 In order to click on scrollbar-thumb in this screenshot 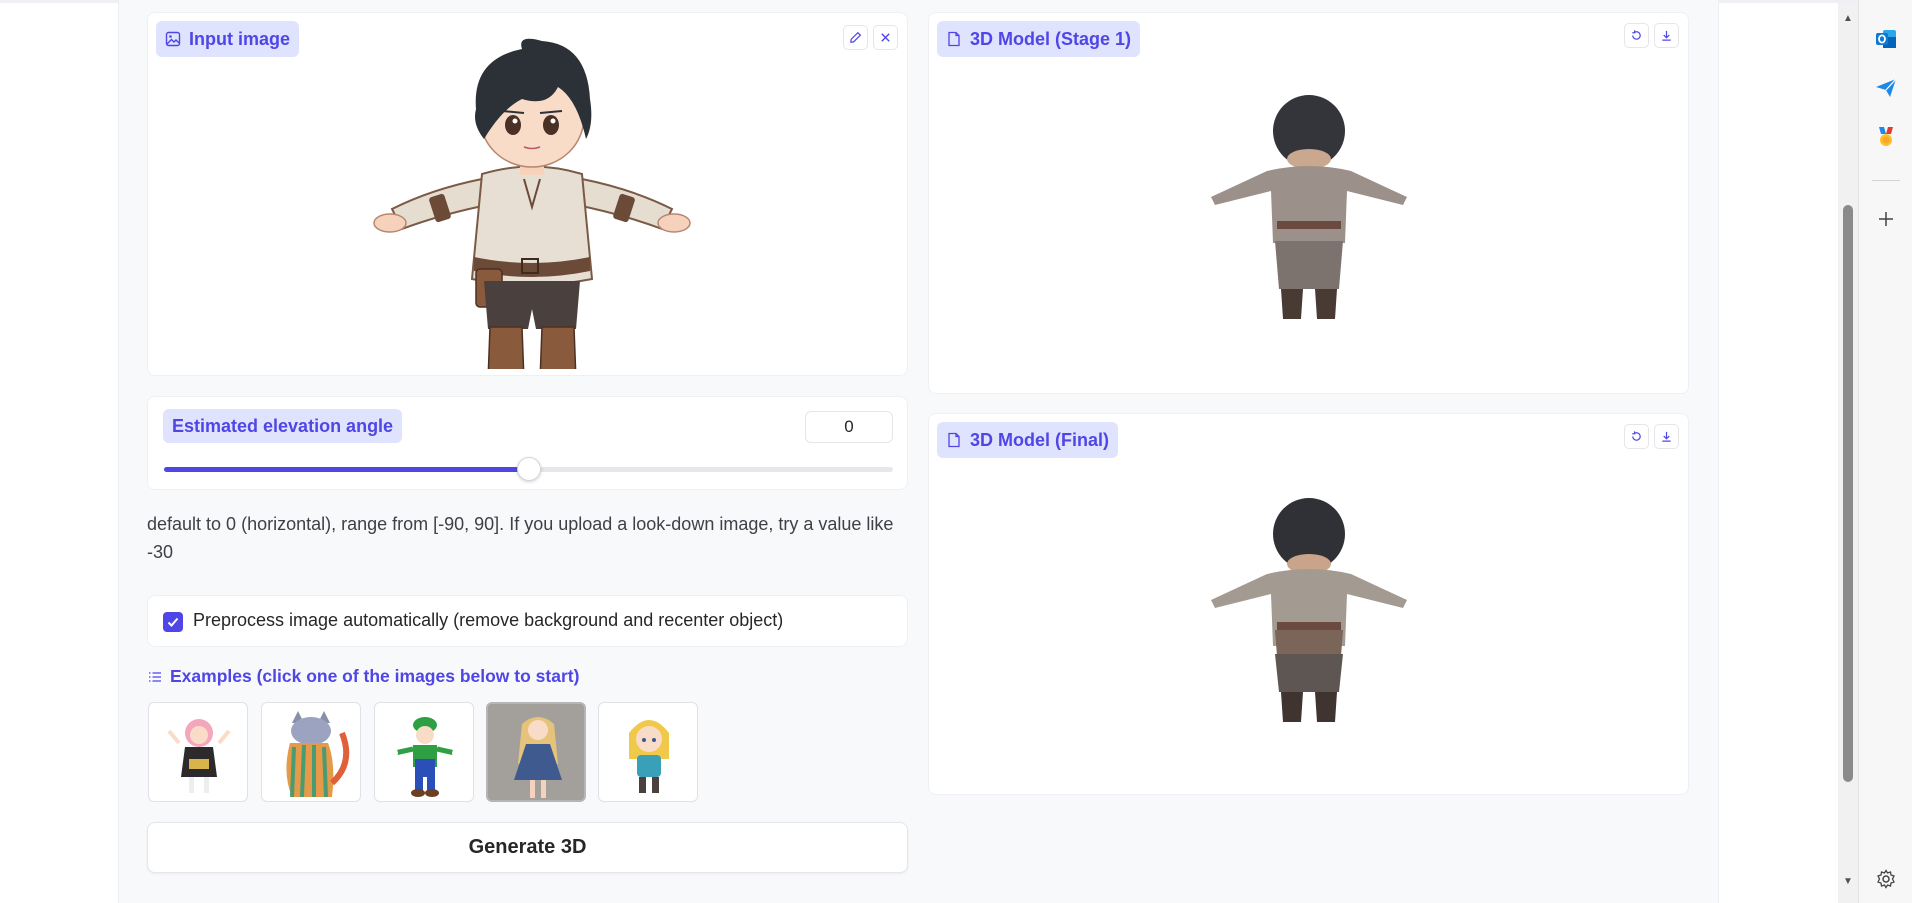, I will do `click(1848, 493)`.